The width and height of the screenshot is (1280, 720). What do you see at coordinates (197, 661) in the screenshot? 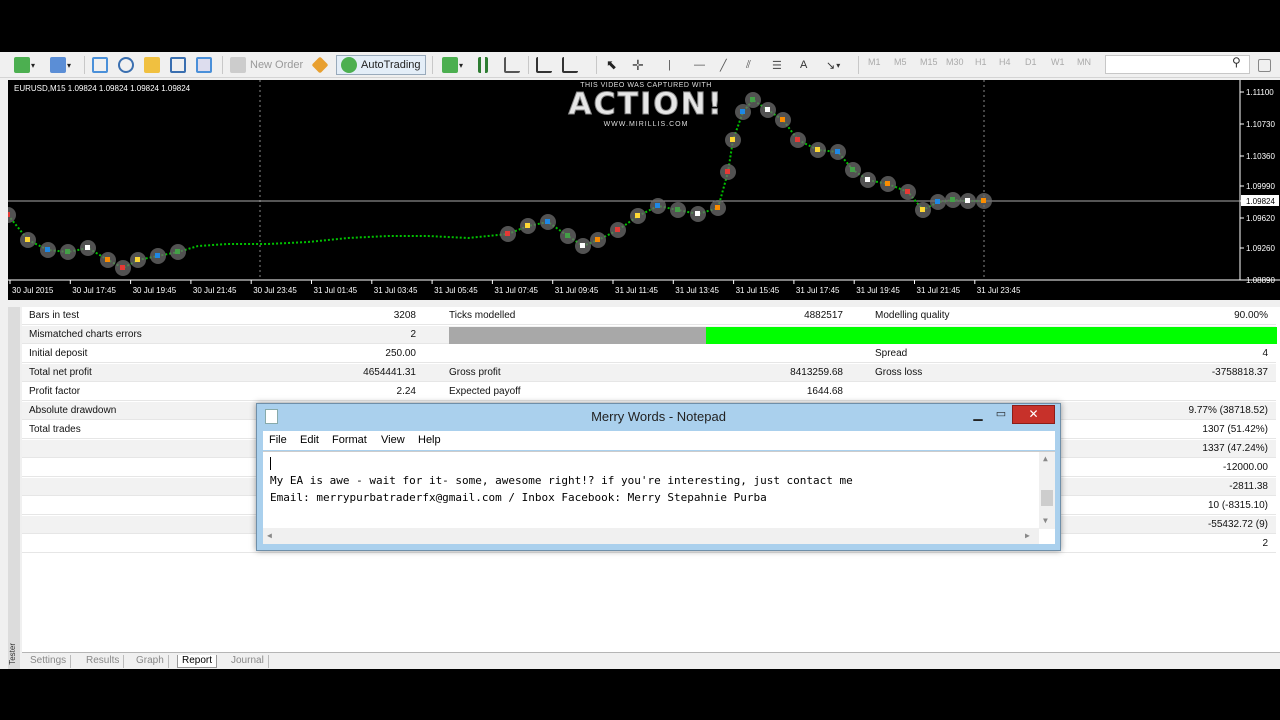
I see `tab-report: Report` at bounding box center [197, 661].